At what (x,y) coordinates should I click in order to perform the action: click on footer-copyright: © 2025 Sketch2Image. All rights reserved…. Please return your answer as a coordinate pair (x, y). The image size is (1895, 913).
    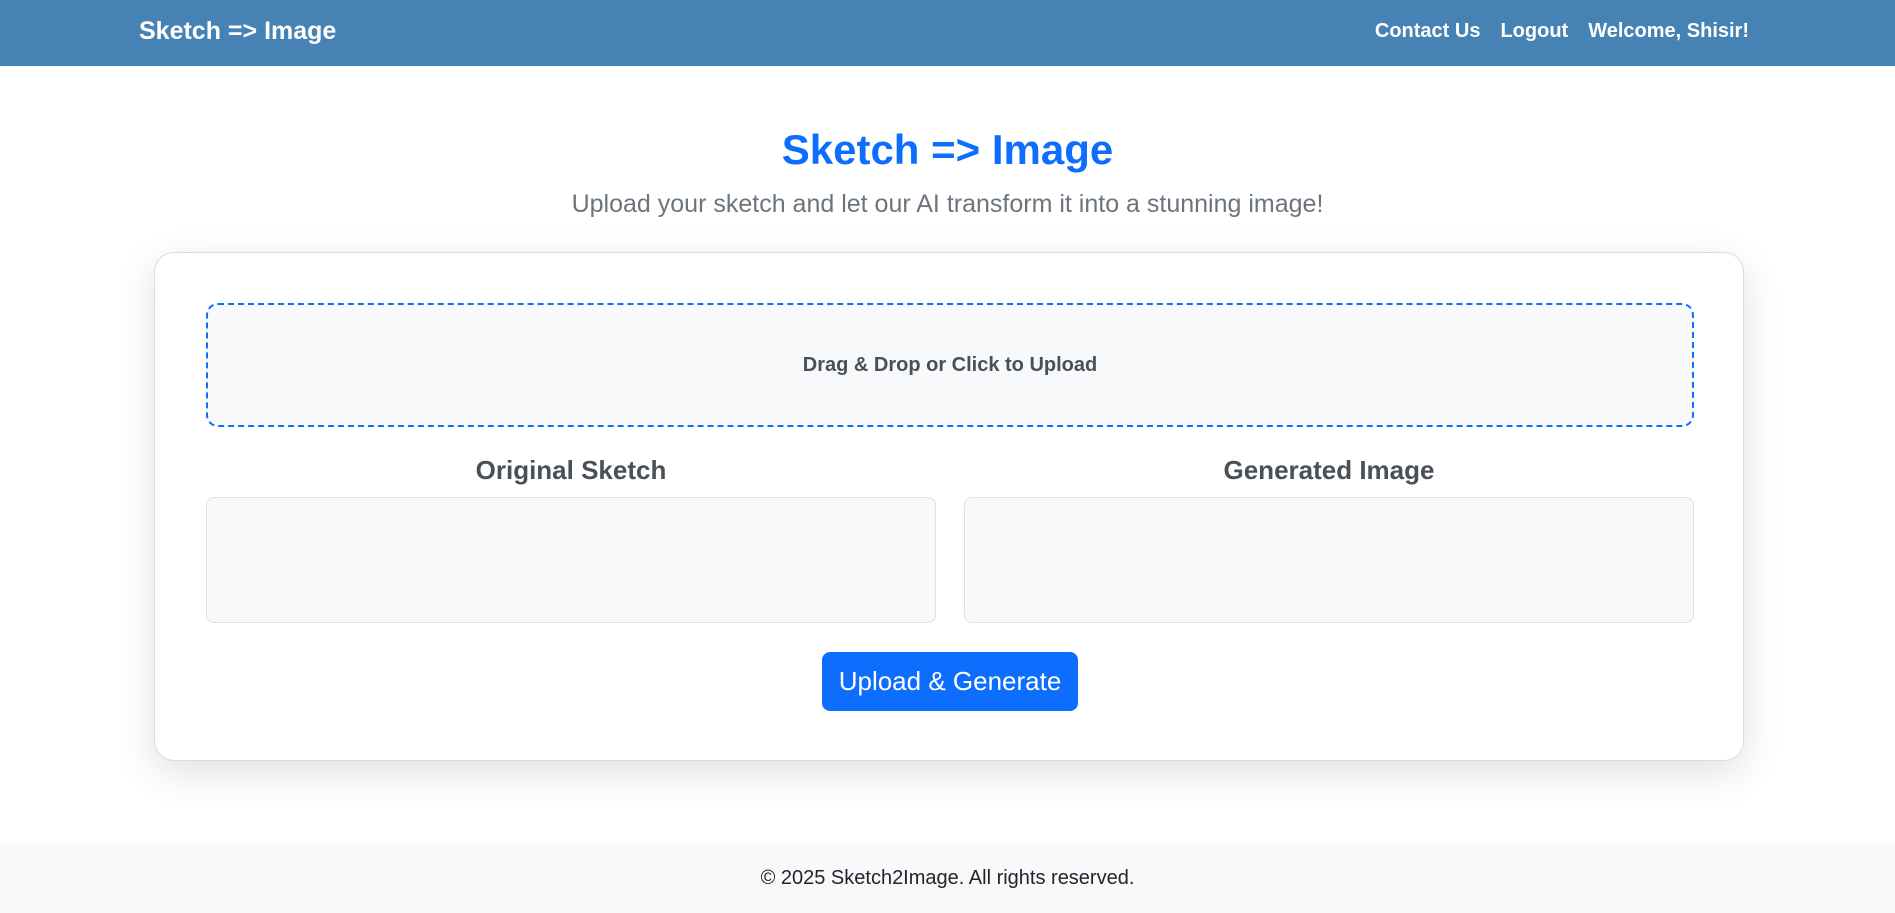
    Looking at the image, I should click on (947, 877).